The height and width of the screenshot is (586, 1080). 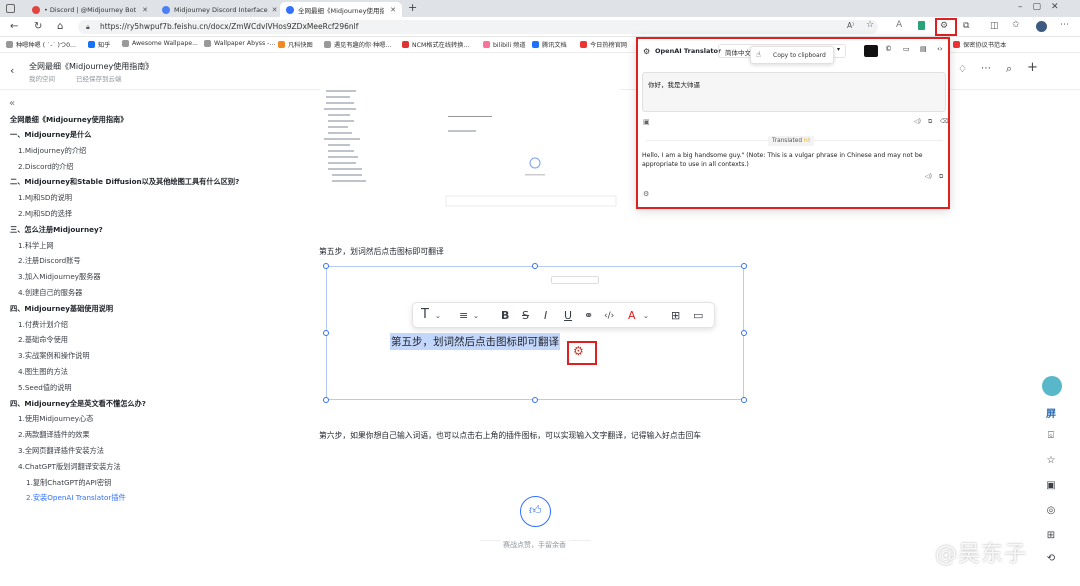 I want to click on bookmark-item: 今日热榜官网, so click(x=603, y=44).